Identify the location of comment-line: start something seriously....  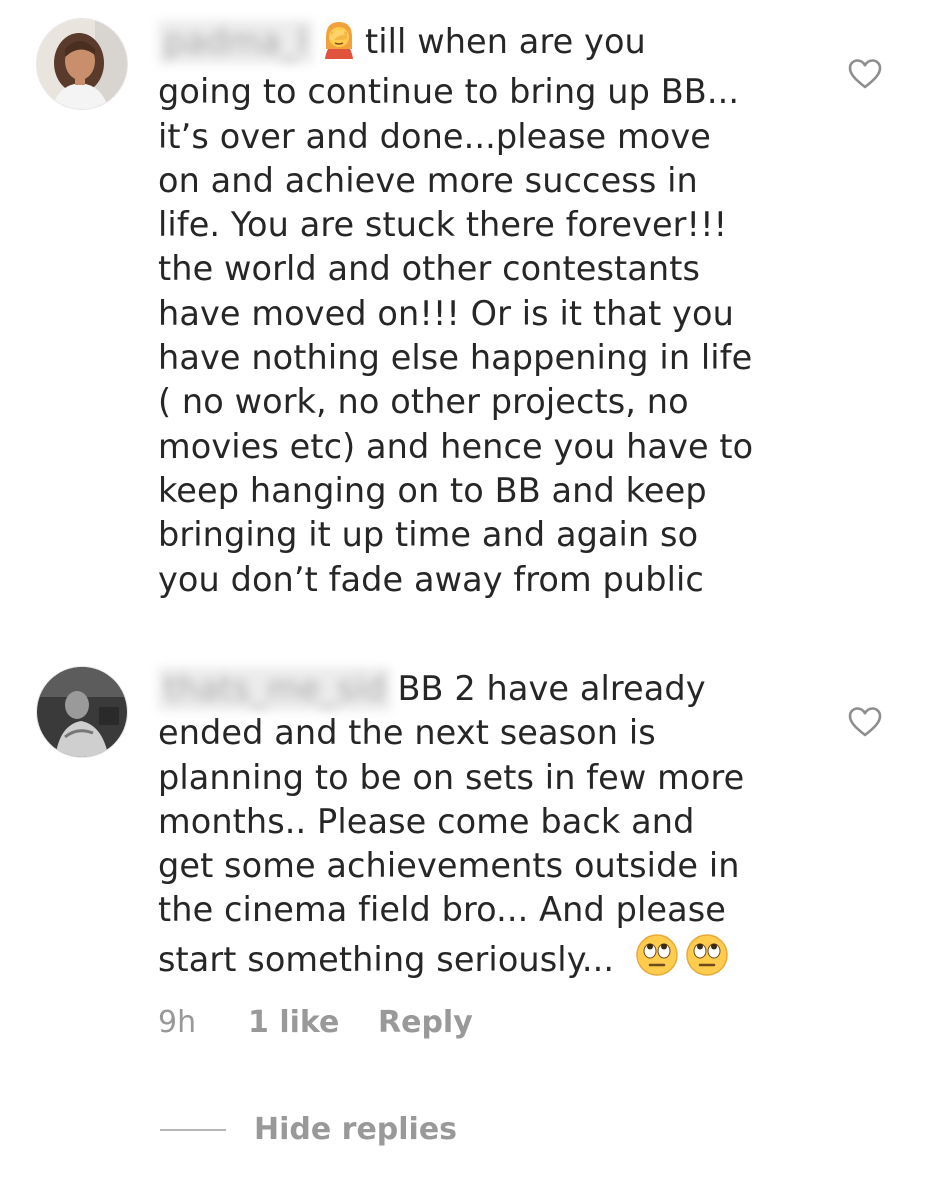
(386, 959).